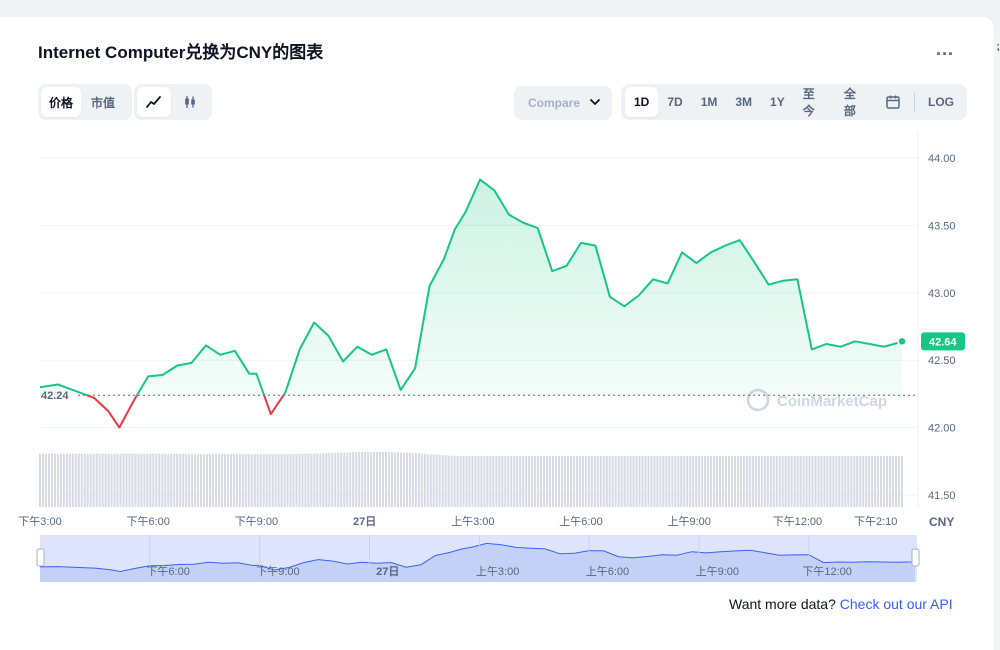 Image resolution: width=1000 pixels, height=650 pixels. I want to click on x-tick-label: 下午9:00, so click(256, 521).